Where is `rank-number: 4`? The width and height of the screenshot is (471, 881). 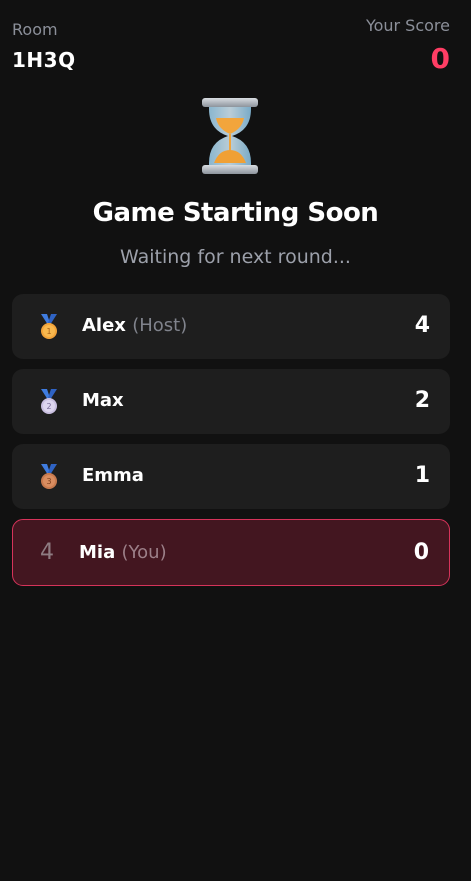
rank-number: 4 is located at coordinates (47, 552).